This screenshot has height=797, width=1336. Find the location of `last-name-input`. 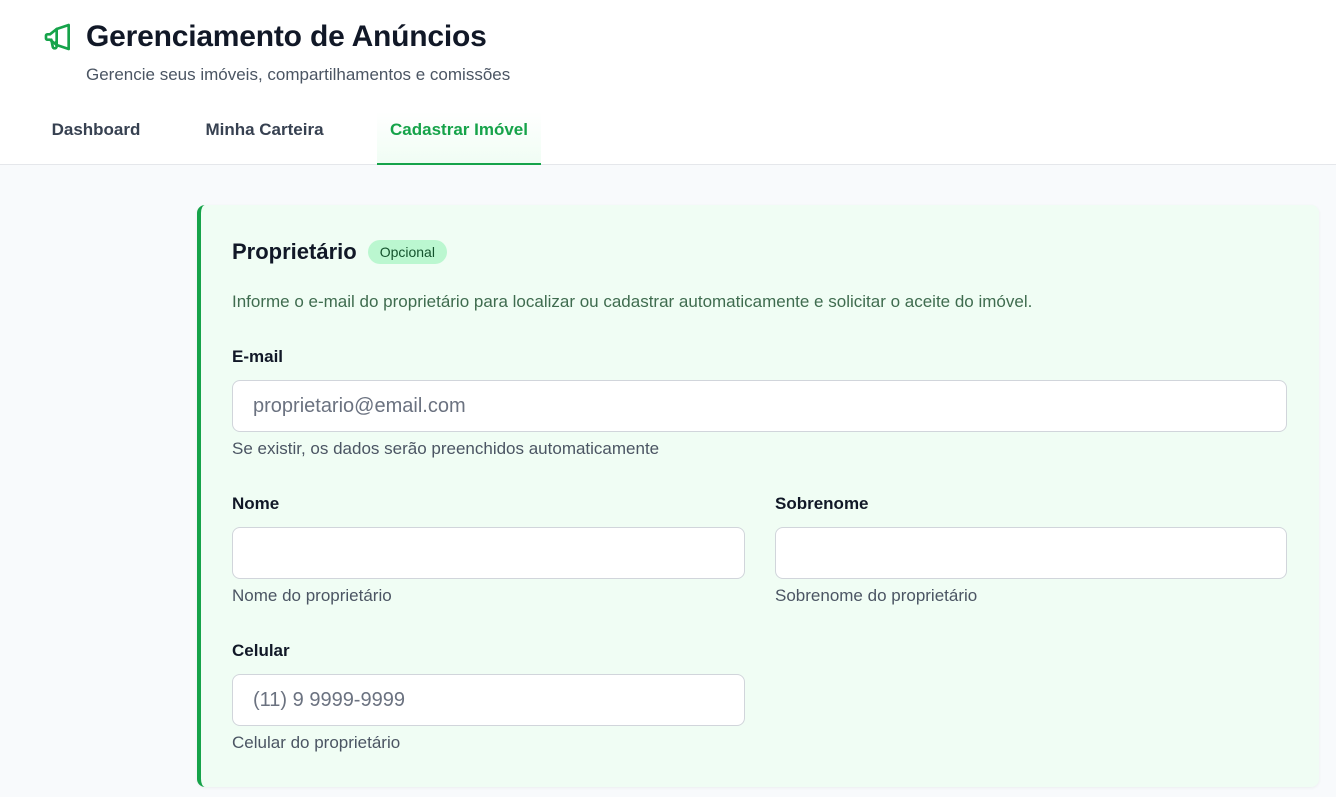

last-name-input is located at coordinates (1031, 553).